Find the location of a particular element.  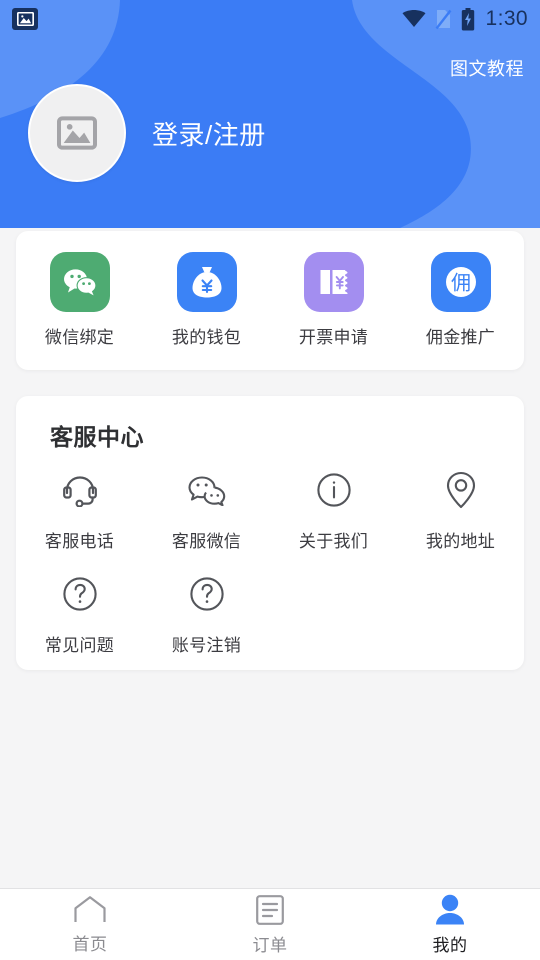

invoice-icon is located at coordinates (333, 282).